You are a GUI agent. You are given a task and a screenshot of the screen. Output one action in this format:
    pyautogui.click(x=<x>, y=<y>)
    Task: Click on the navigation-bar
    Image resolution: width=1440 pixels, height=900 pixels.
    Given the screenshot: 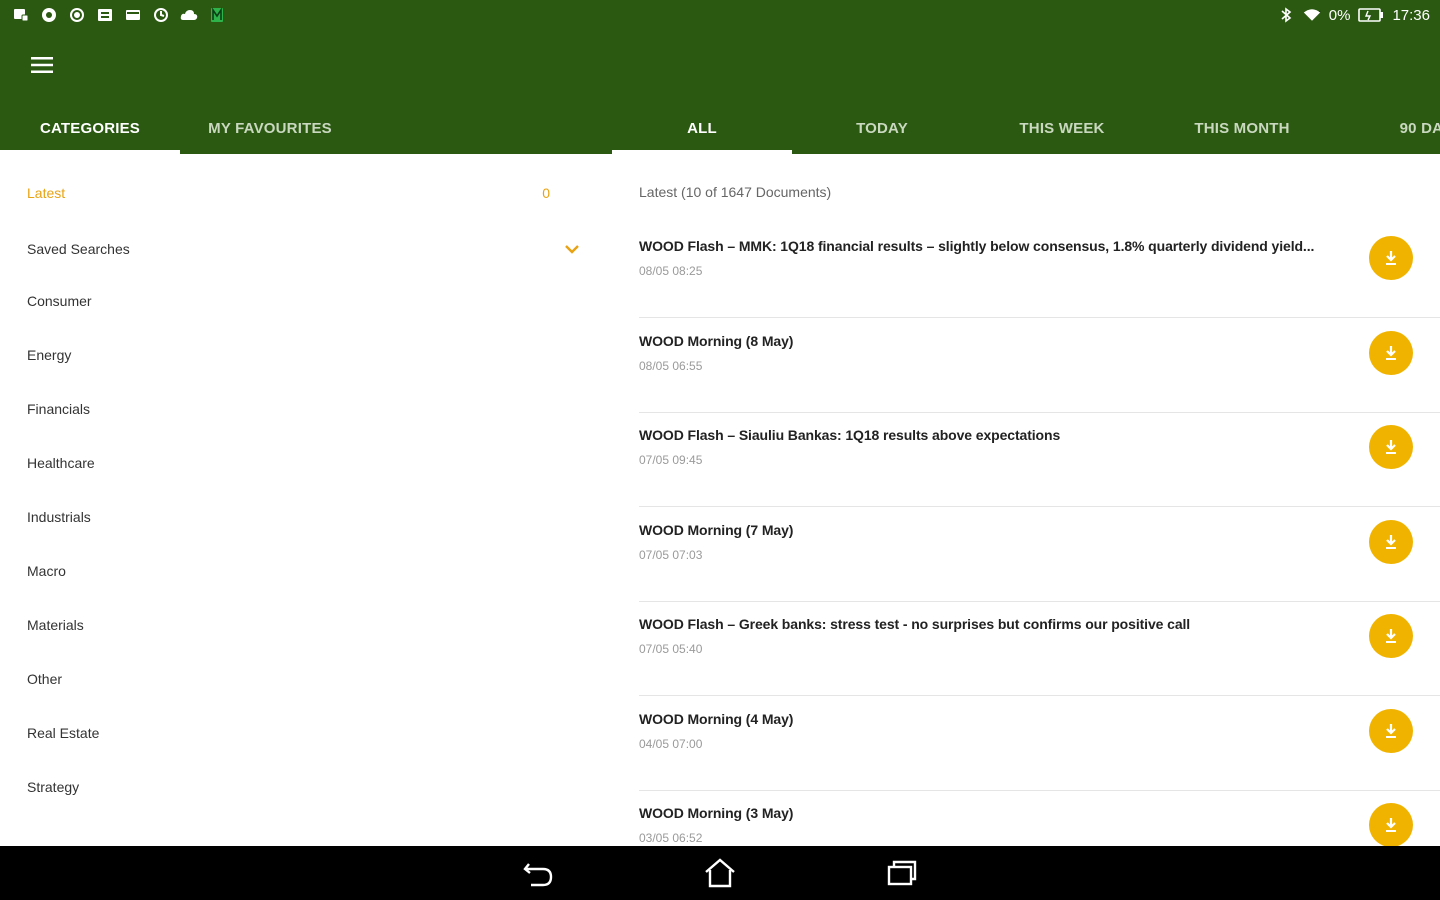 What is the action you would take?
    pyautogui.click(x=720, y=873)
    